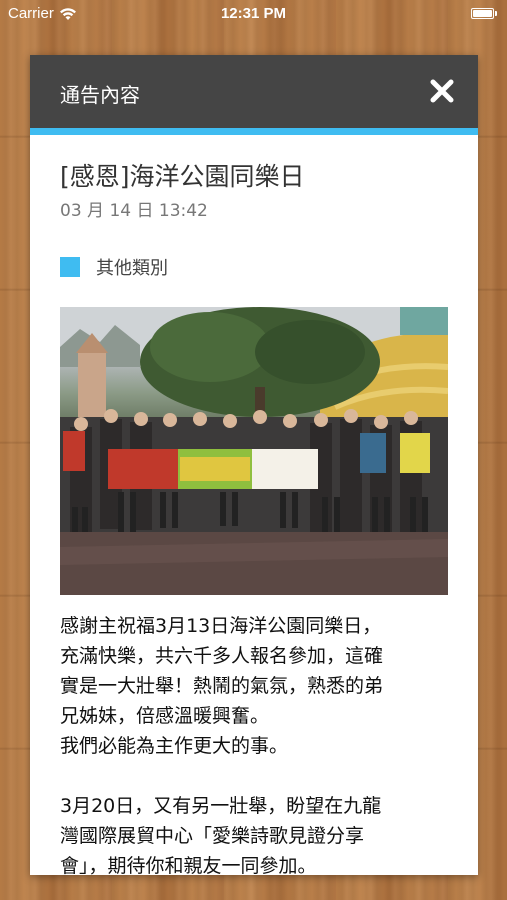 The image size is (507, 900). Describe the element at coordinates (70, 267) in the screenshot. I see `category-swatch` at that location.